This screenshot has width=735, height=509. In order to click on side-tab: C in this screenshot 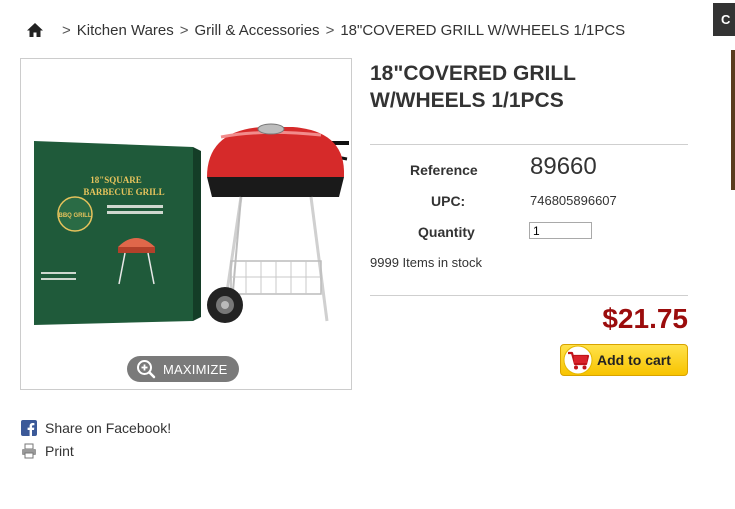, I will do `click(724, 19)`.